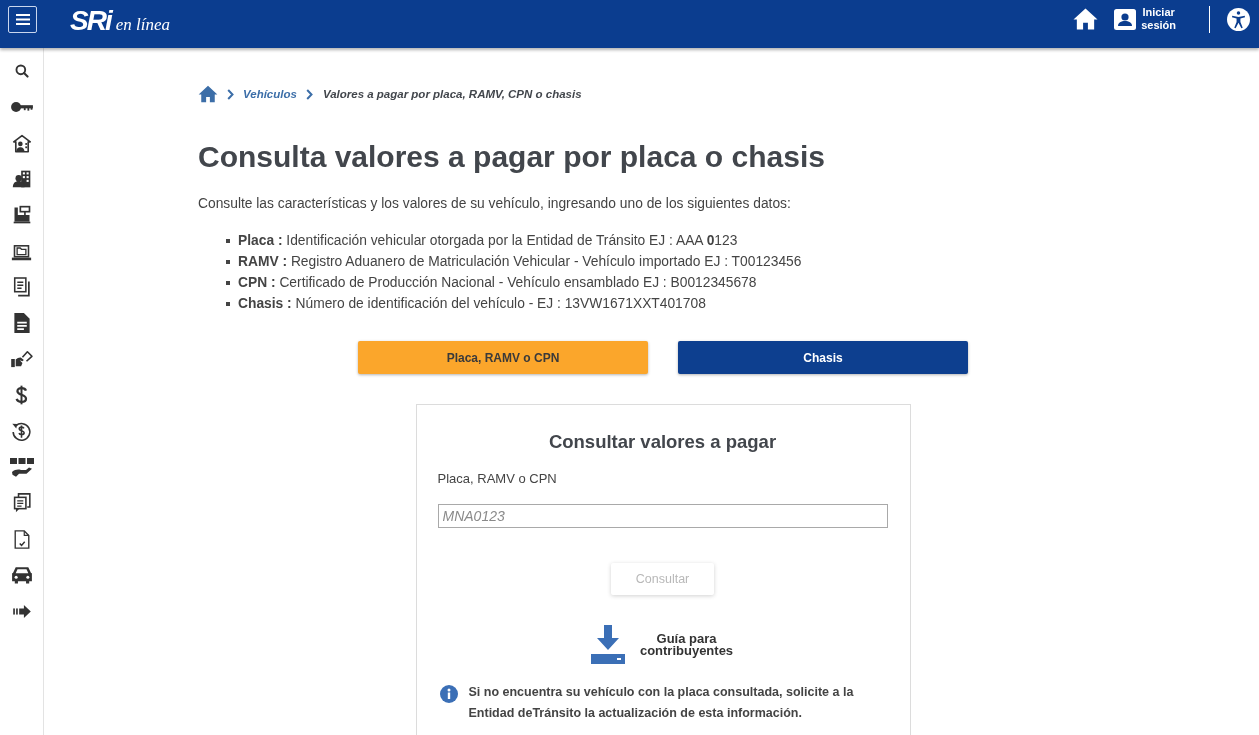 This screenshot has height=735, width=1259. What do you see at coordinates (90, 21) in the screenshot?
I see `logo-text: SRi` at bounding box center [90, 21].